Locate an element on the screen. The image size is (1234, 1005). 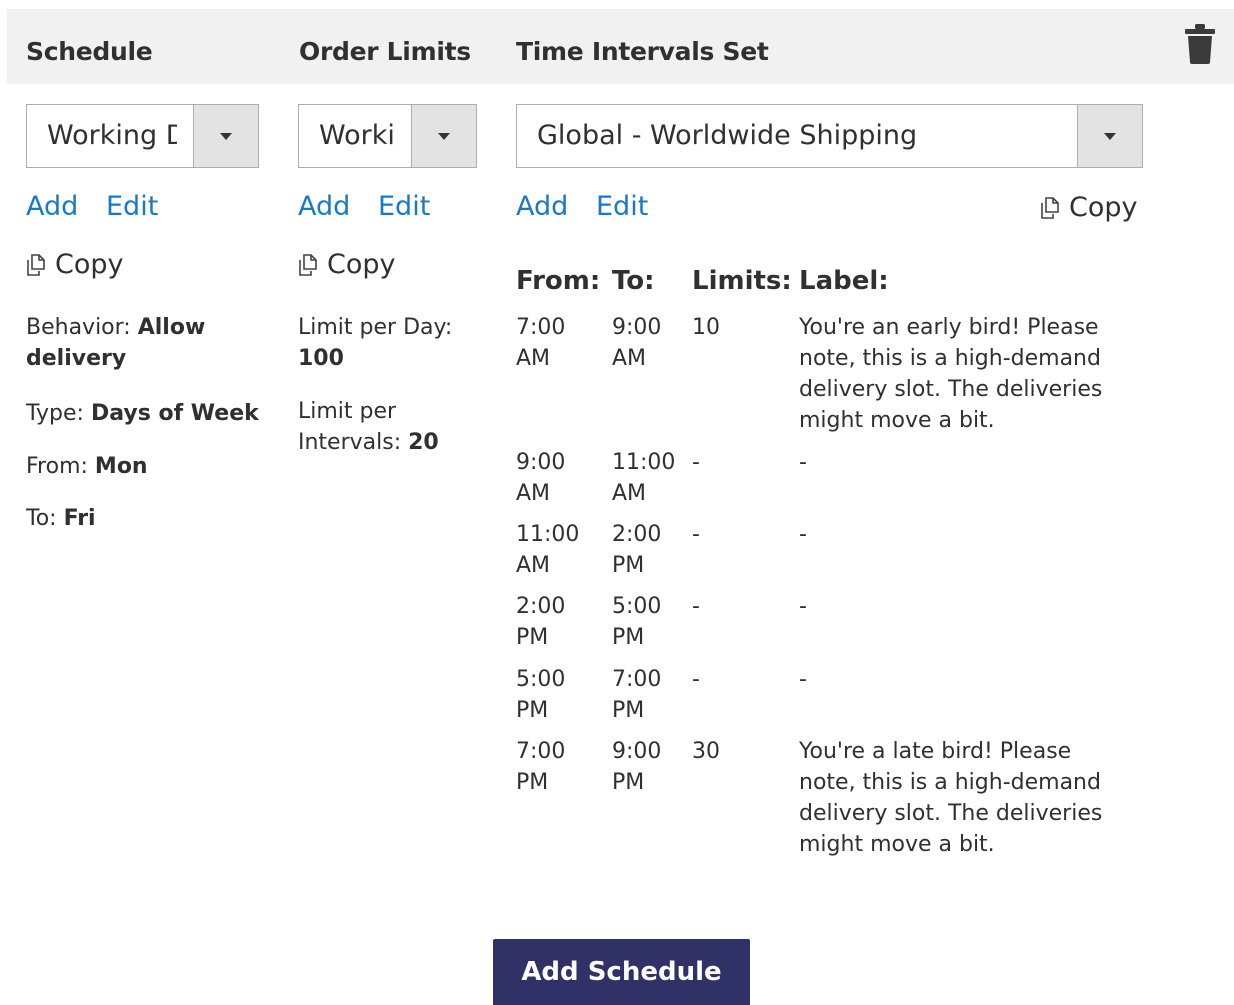
interval-from: 5:00 PM is located at coordinates (541, 695).